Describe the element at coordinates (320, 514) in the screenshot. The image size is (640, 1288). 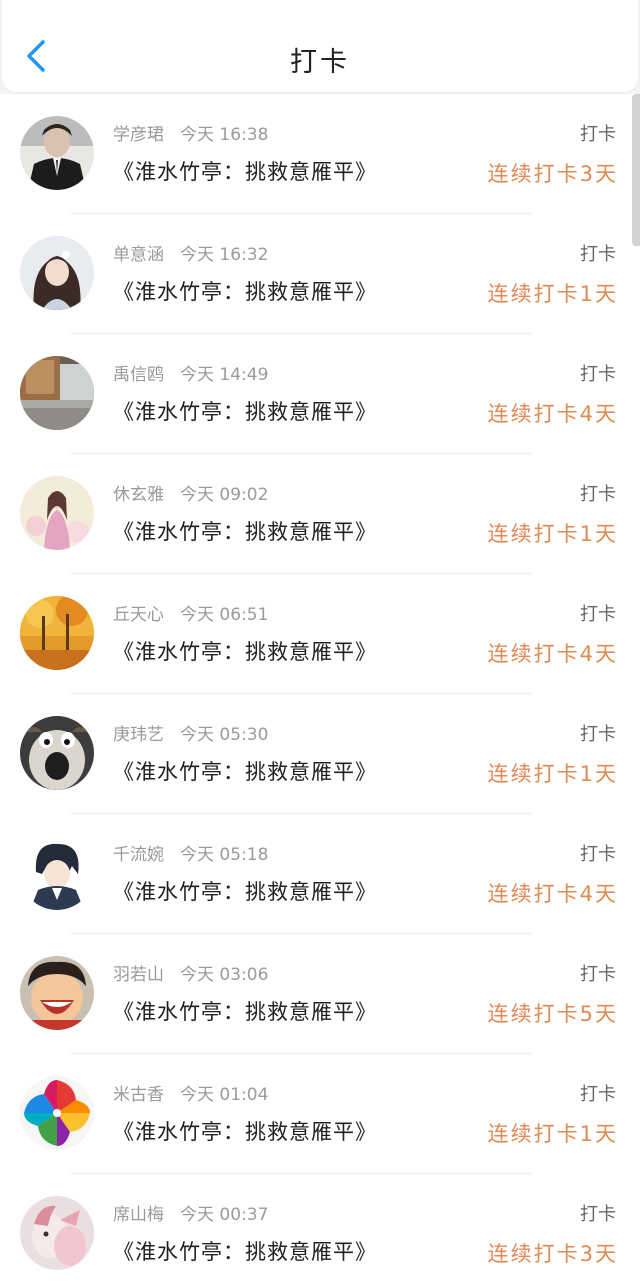
I see `checkin-row: 休玄雅 今天 09:02 《淮水竹亭：挑救意雁平》 打卡 连续打卡1天` at that location.